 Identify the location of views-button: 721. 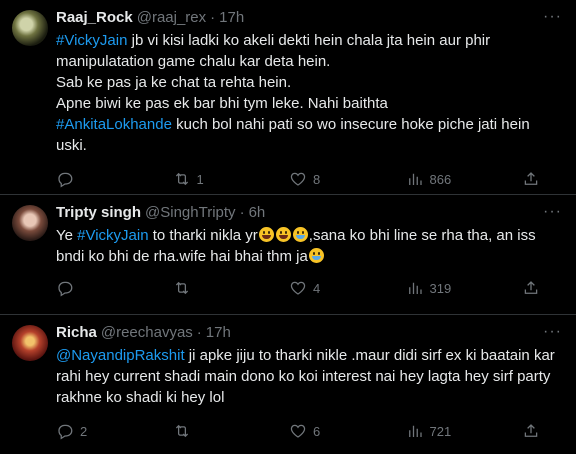
(436, 431).